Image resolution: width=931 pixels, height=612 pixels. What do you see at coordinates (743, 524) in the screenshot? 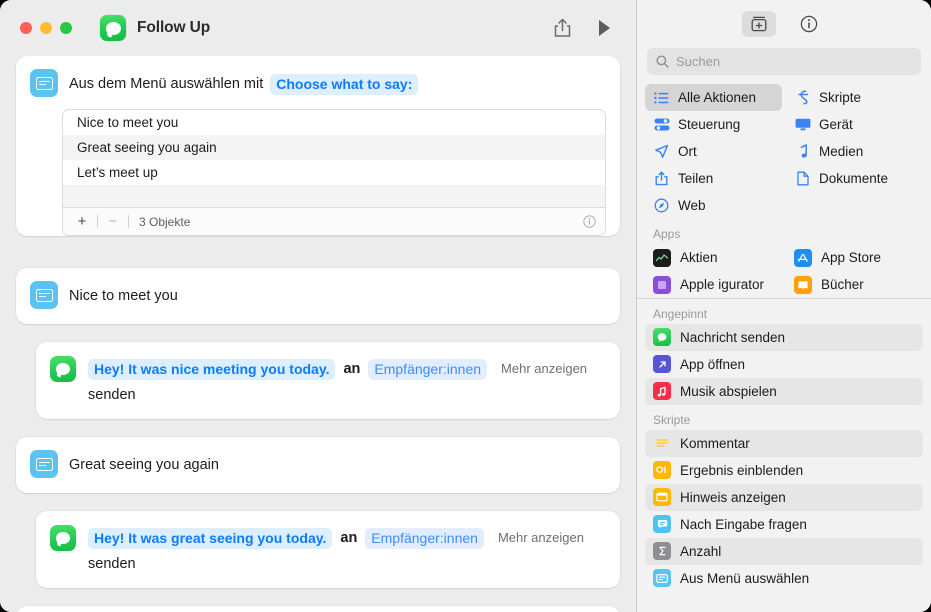
I see `script-label: Nach Eingabe fragen` at bounding box center [743, 524].